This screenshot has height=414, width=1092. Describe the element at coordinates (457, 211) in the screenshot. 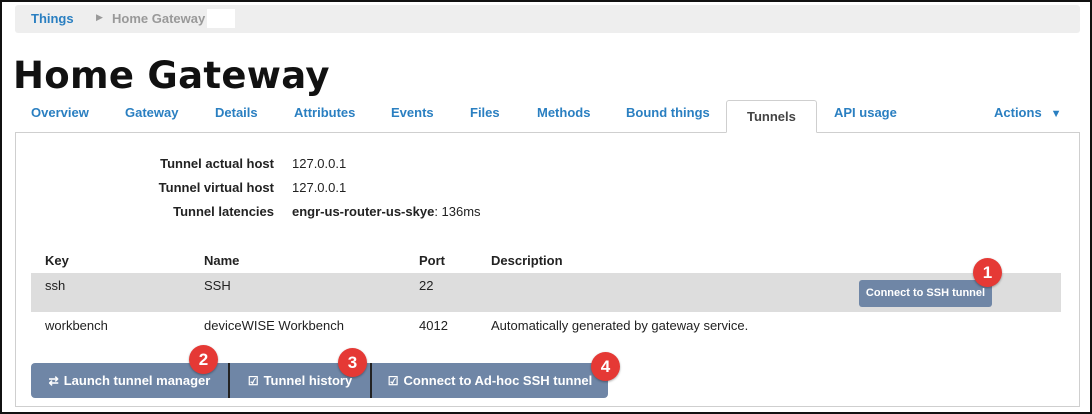

I see `latencies-ms: : 136ms` at that location.